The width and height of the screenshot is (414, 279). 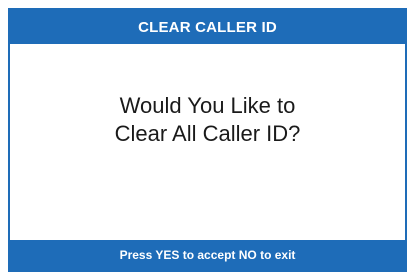 I want to click on instruction-text: Press YES to accept NO to exit, so click(x=207, y=255).